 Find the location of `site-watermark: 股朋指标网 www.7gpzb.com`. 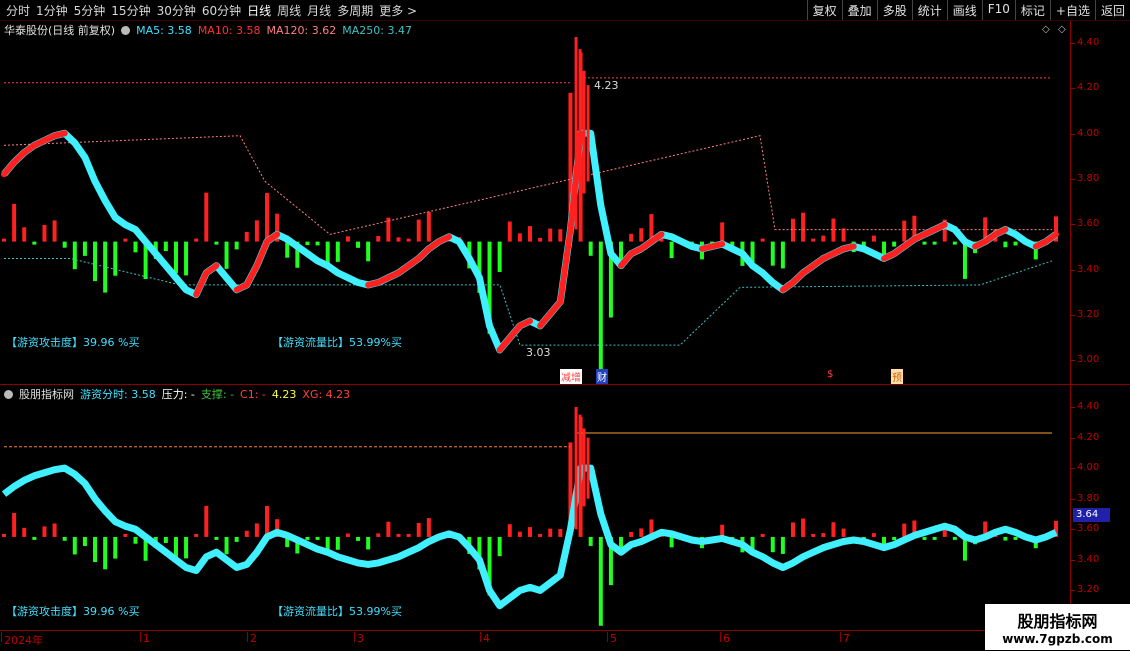

site-watermark: 股朋指标网 www.7gpzb.com is located at coordinates (1057, 627).